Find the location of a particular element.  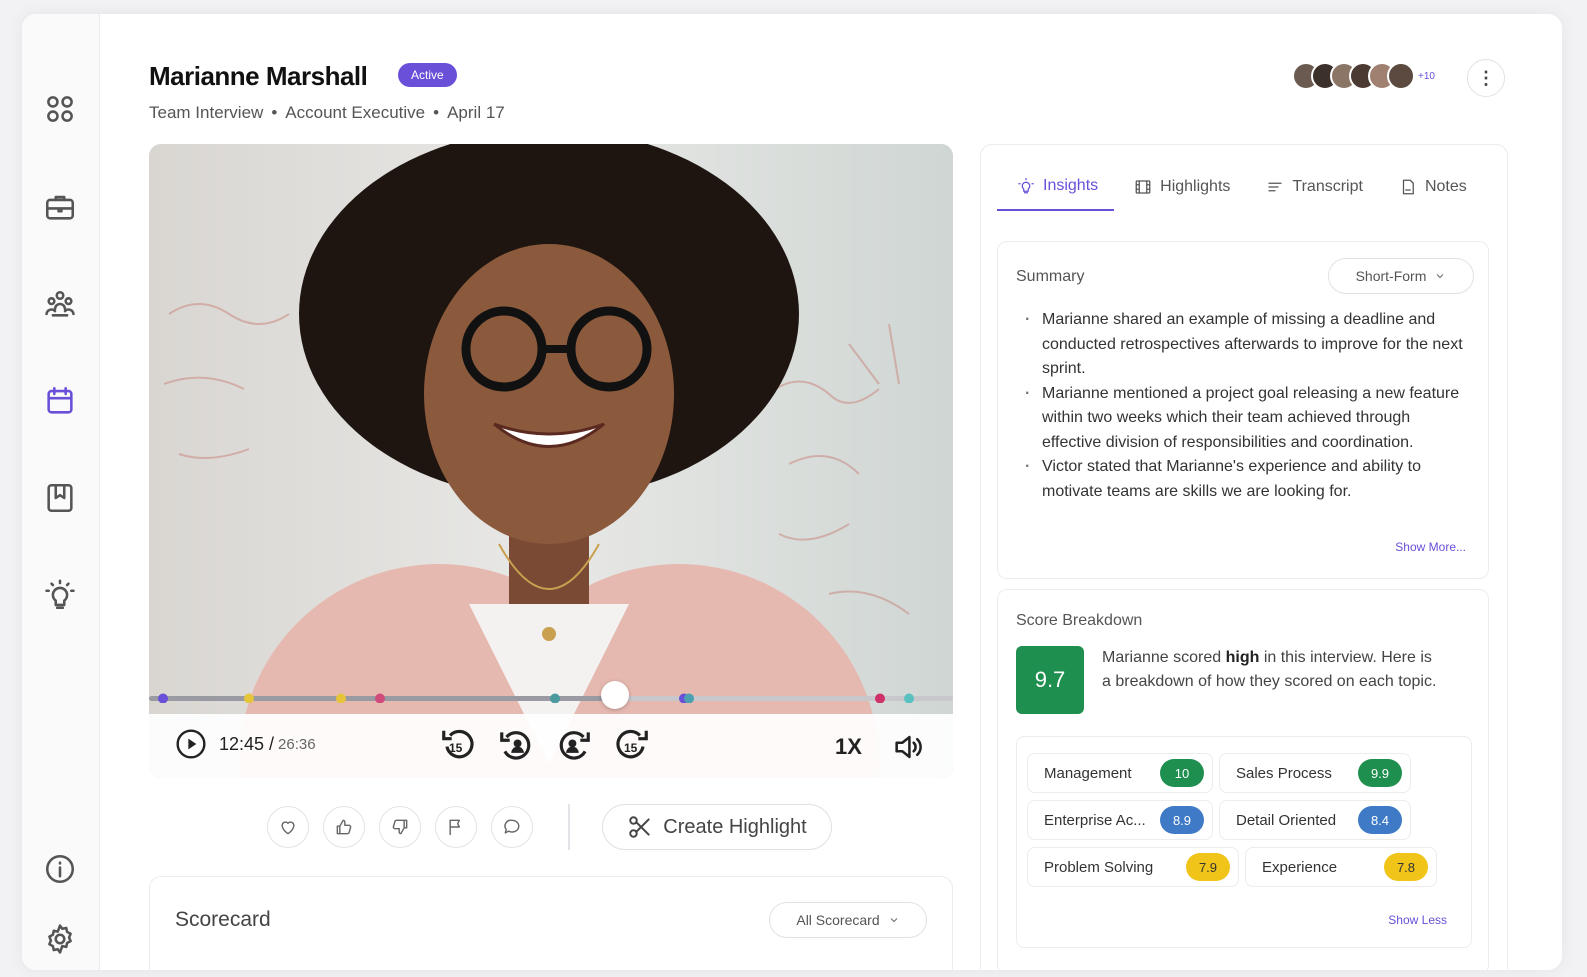

flag-button is located at coordinates (456, 827).